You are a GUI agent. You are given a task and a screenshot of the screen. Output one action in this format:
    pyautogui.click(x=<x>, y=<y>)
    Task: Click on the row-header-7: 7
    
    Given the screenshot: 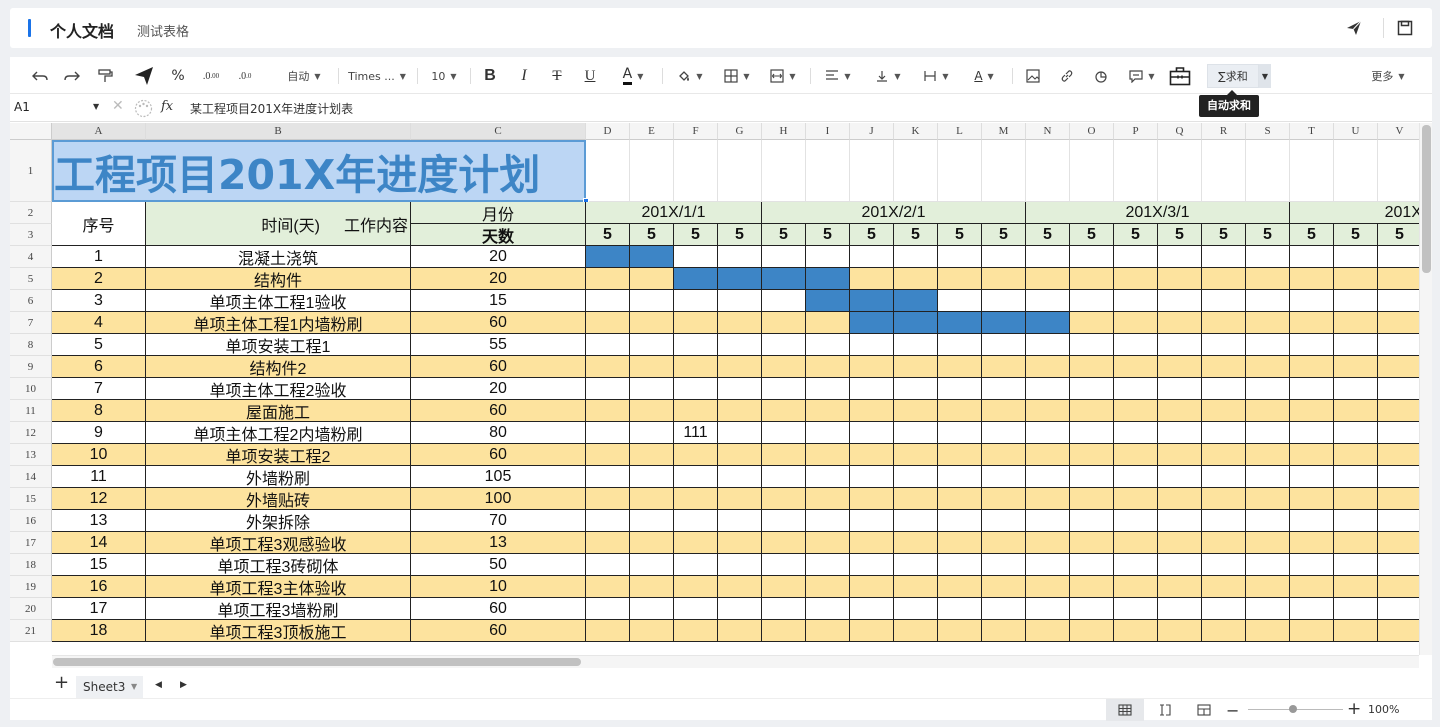 What is the action you would take?
    pyautogui.click(x=31, y=323)
    